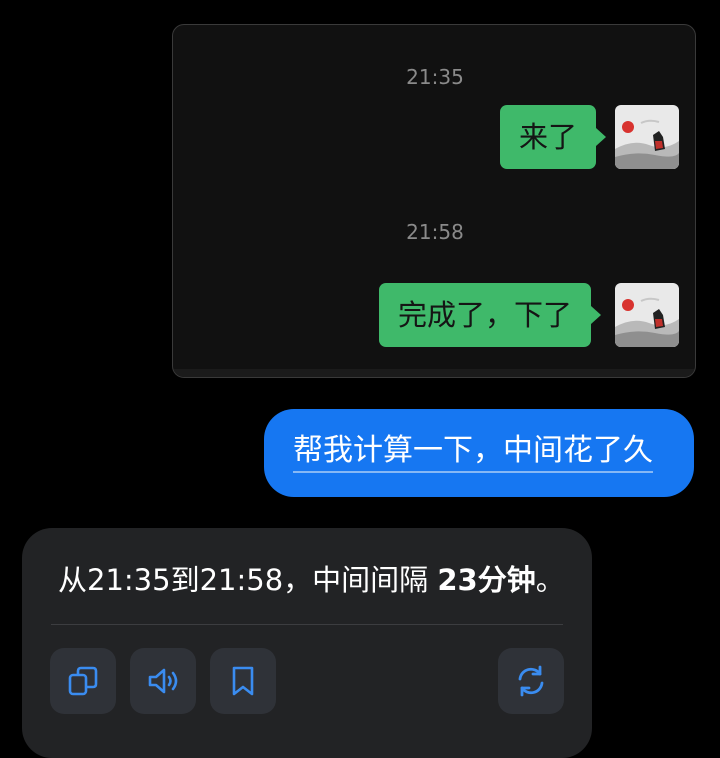 Image resolution: width=720 pixels, height=758 pixels. I want to click on copy-button, so click(83, 681).